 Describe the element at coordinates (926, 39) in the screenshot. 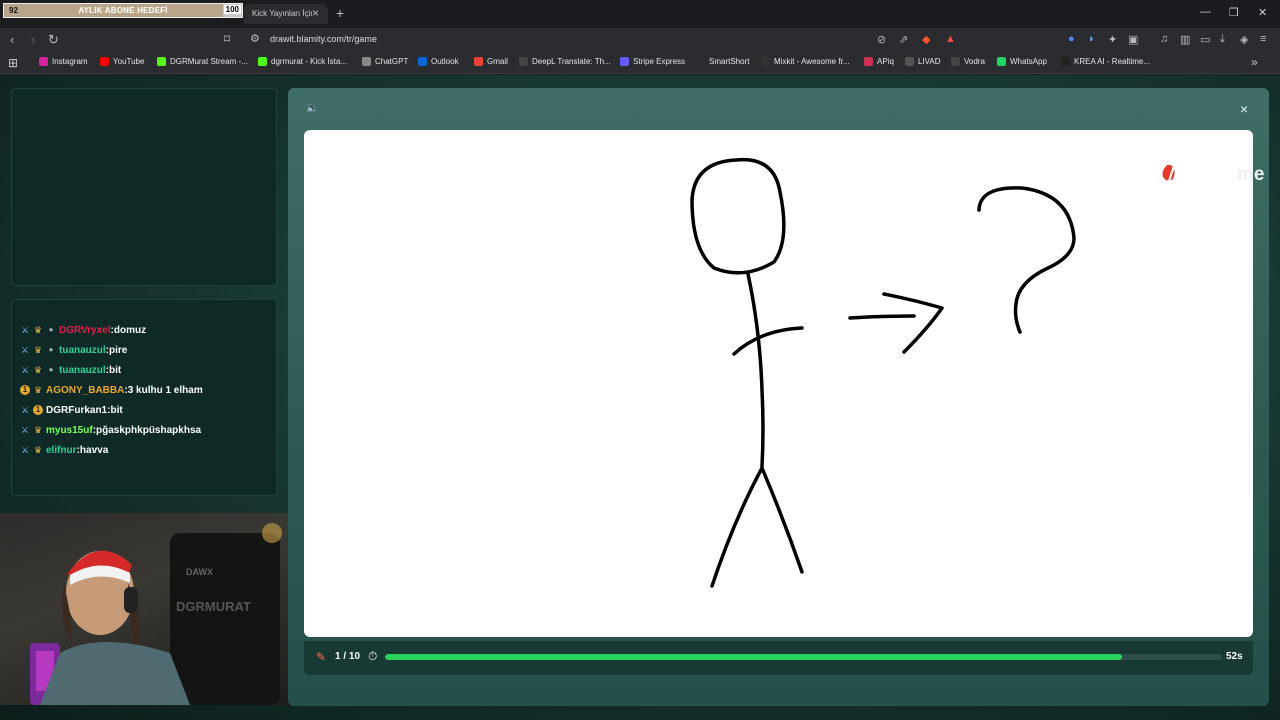

I see `brave-shield-icon: ◆` at that location.